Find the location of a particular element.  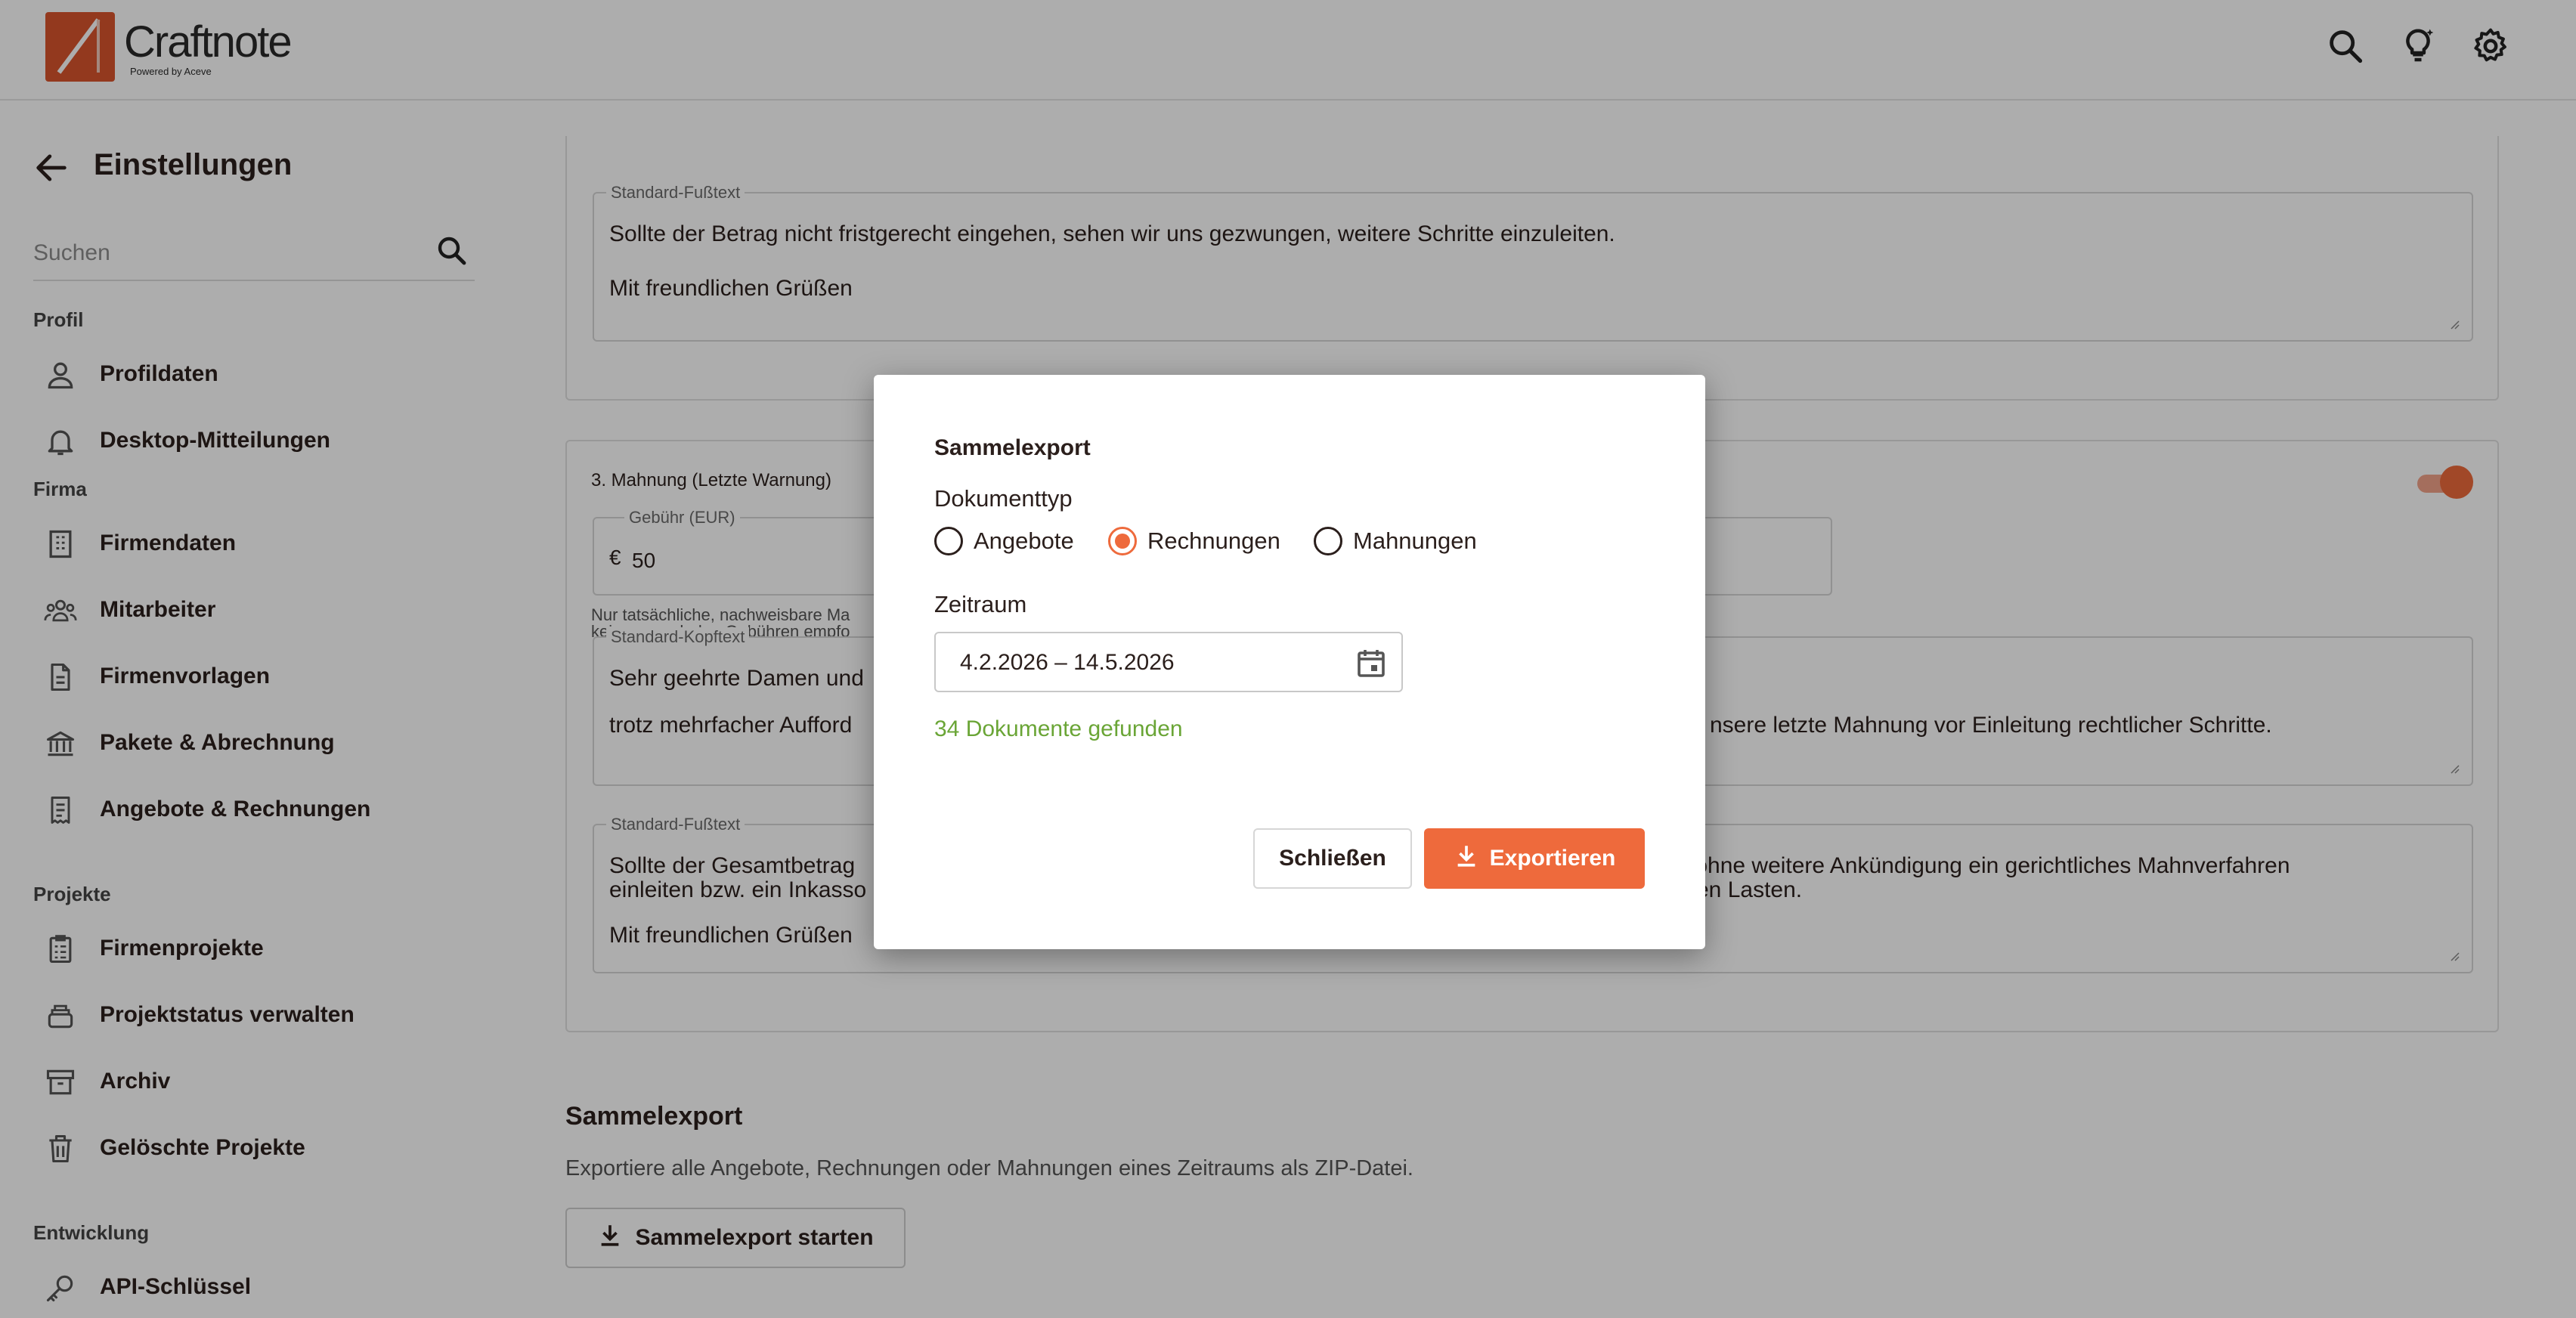

close-button: Schließen is located at coordinates (1332, 858).